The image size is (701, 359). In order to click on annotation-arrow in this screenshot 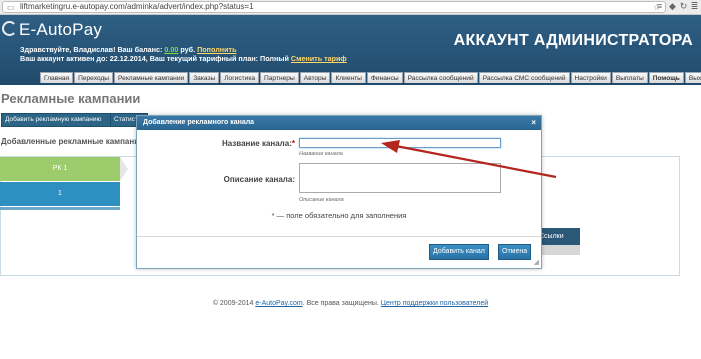, I will do `click(469, 159)`.